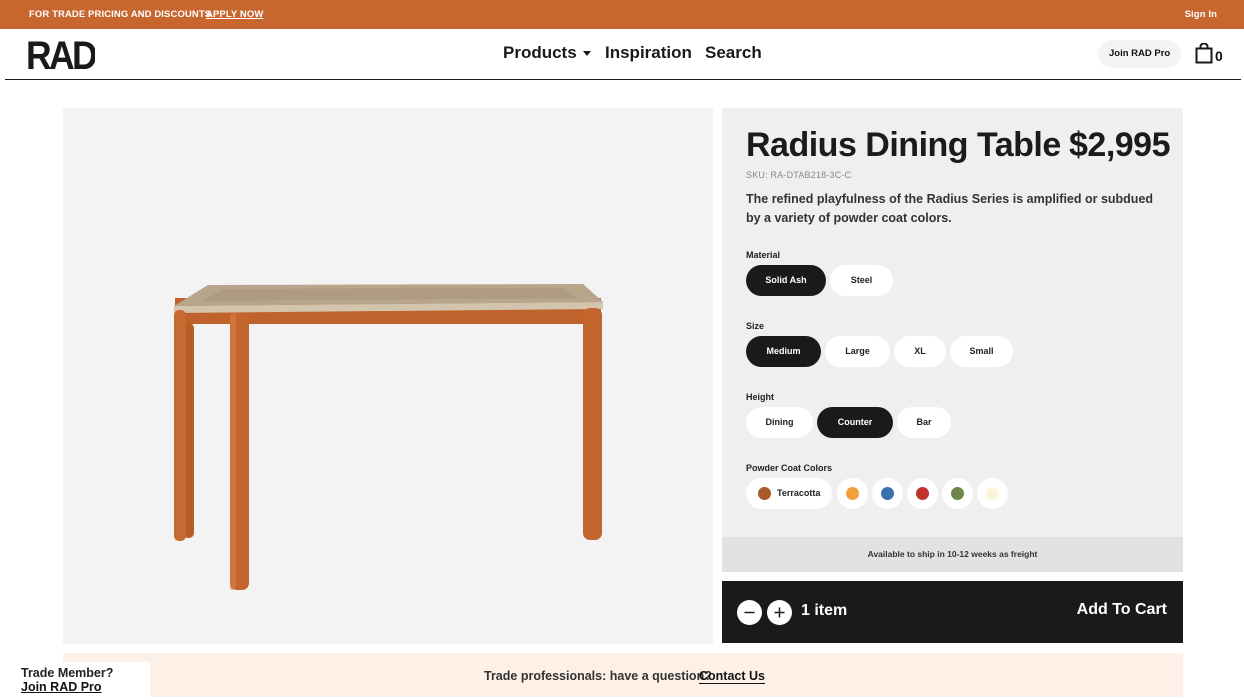  What do you see at coordinates (1122, 610) in the screenshot?
I see `add-to-cart-button: Add To Cart` at bounding box center [1122, 610].